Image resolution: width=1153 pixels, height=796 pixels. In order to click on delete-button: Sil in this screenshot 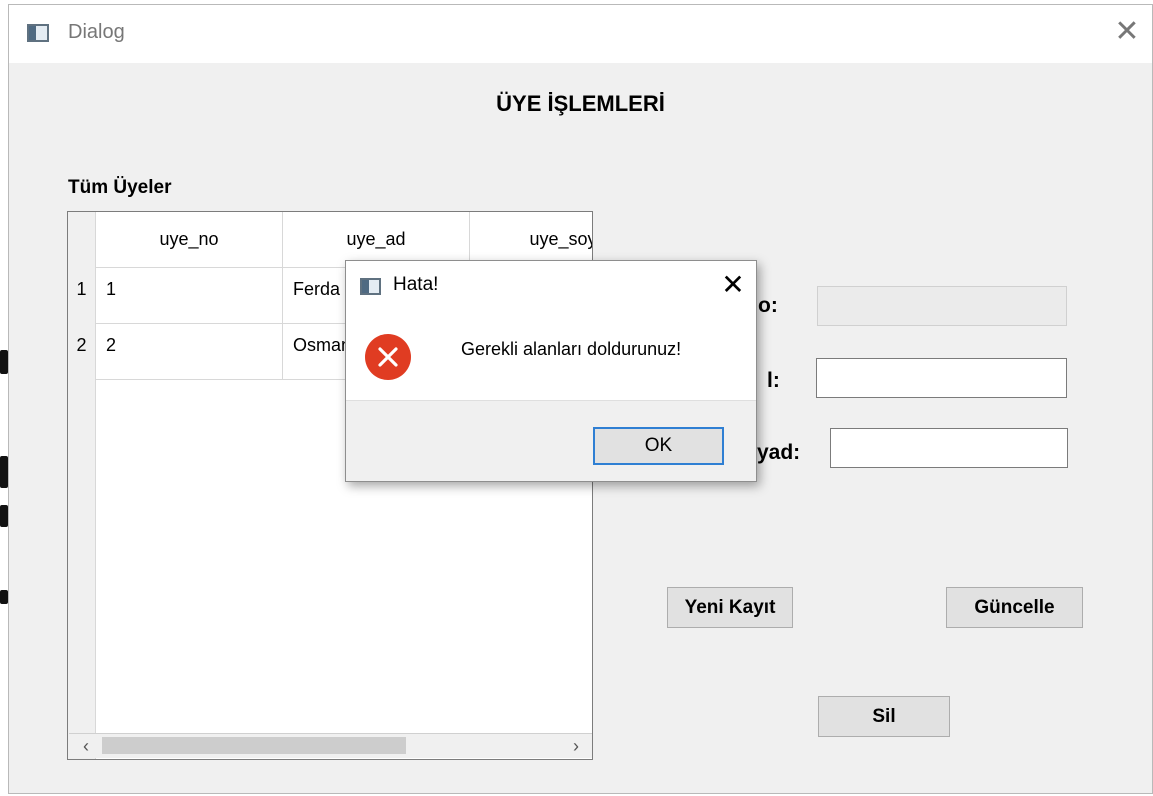, I will do `click(884, 716)`.